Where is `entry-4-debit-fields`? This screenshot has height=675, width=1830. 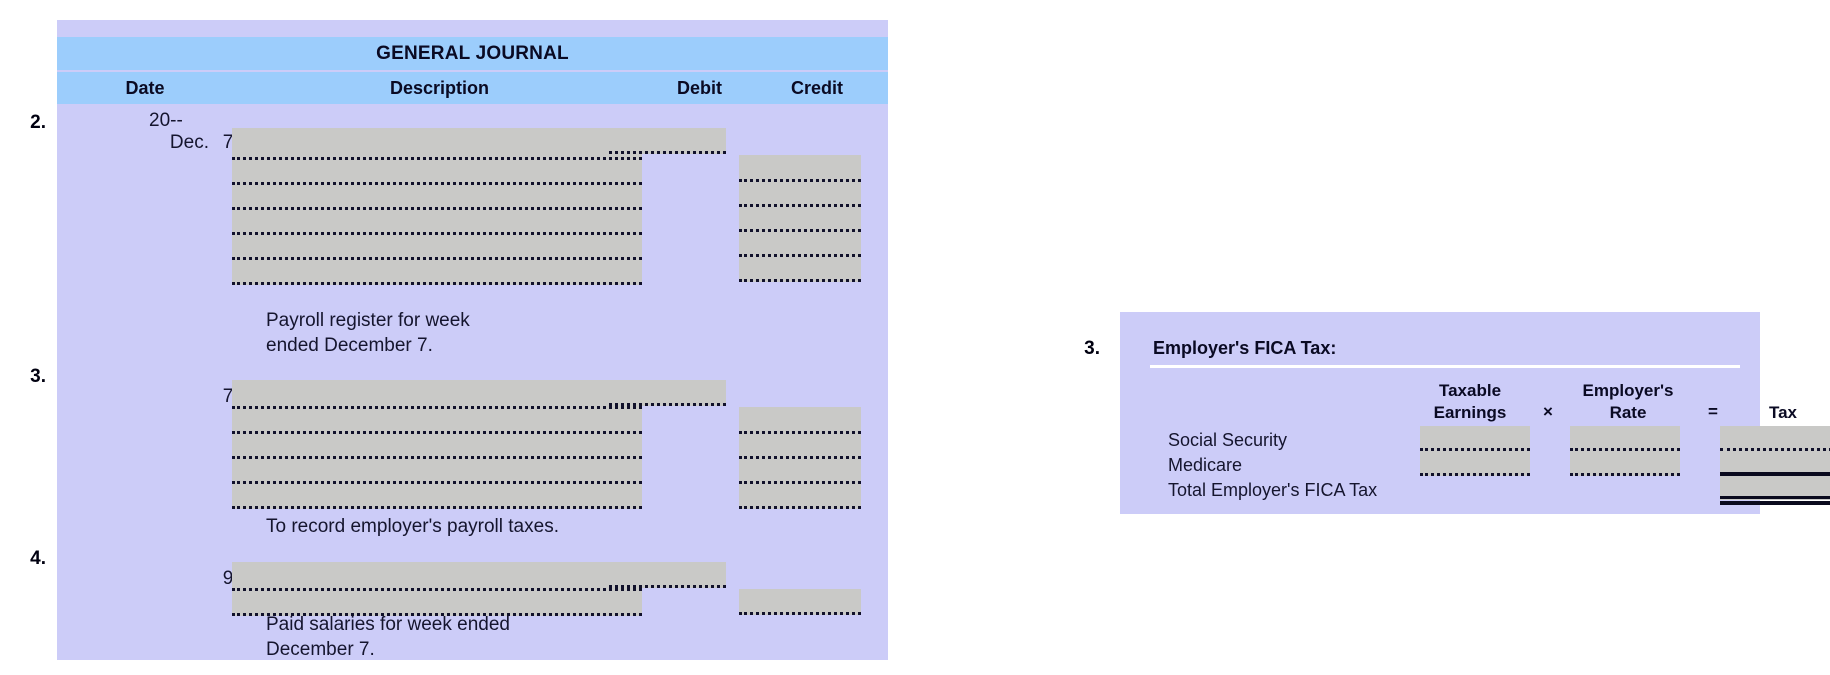 entry-4-debit-fields is located at coordinates (667, 575).